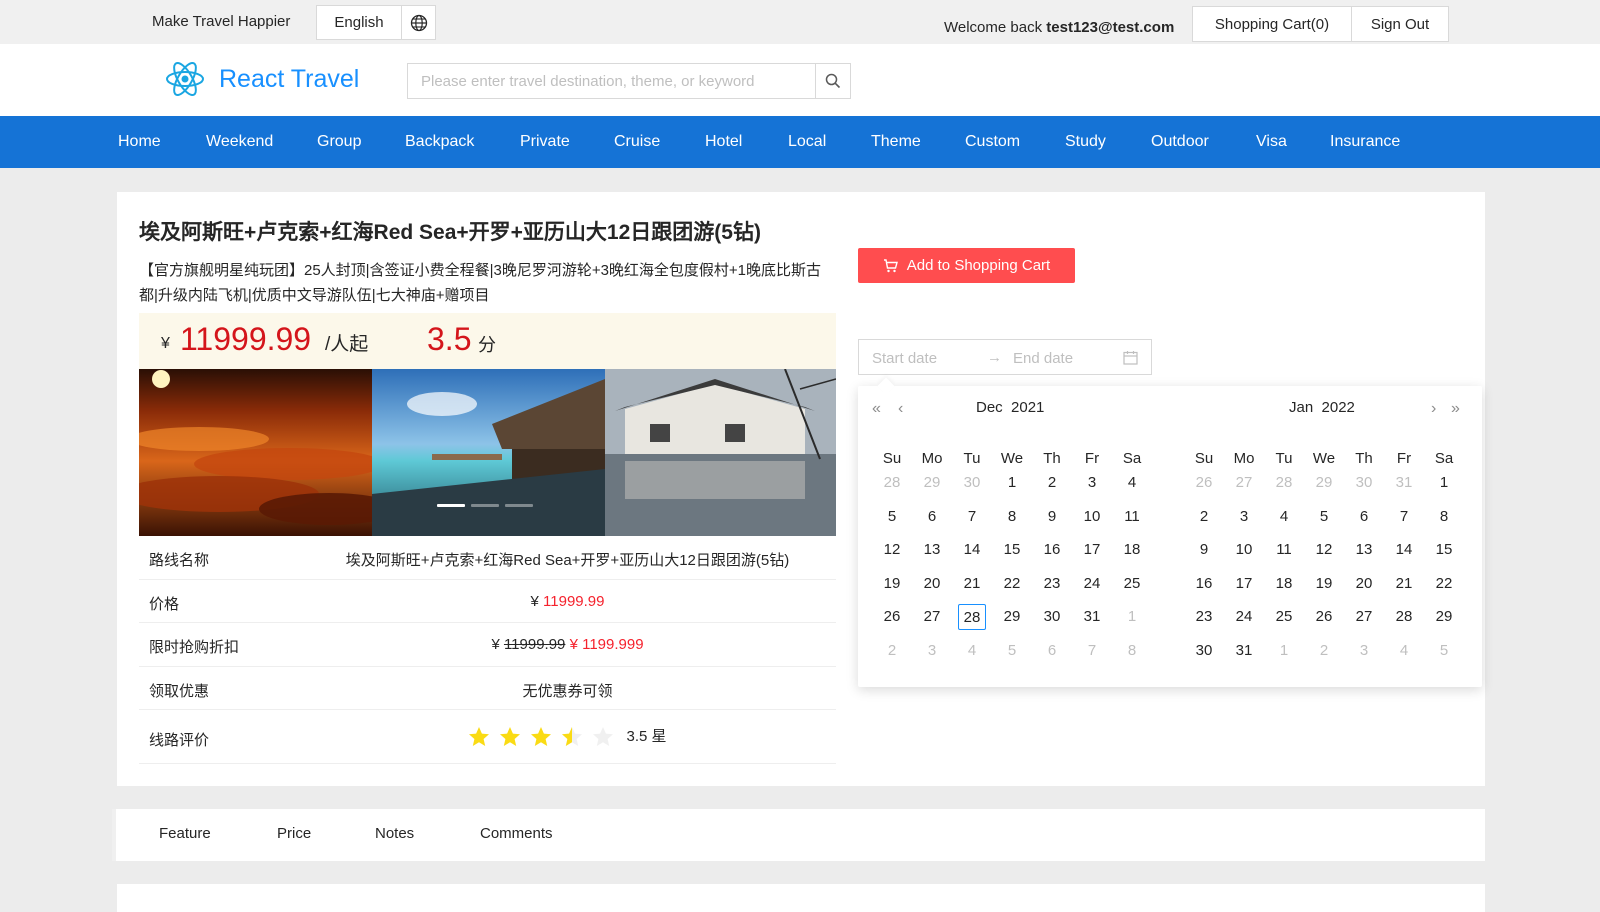  What do you see at coordinates (807, 142) in the screenshot?
I see `nav-local: Local` at bounding box center [807, 142].